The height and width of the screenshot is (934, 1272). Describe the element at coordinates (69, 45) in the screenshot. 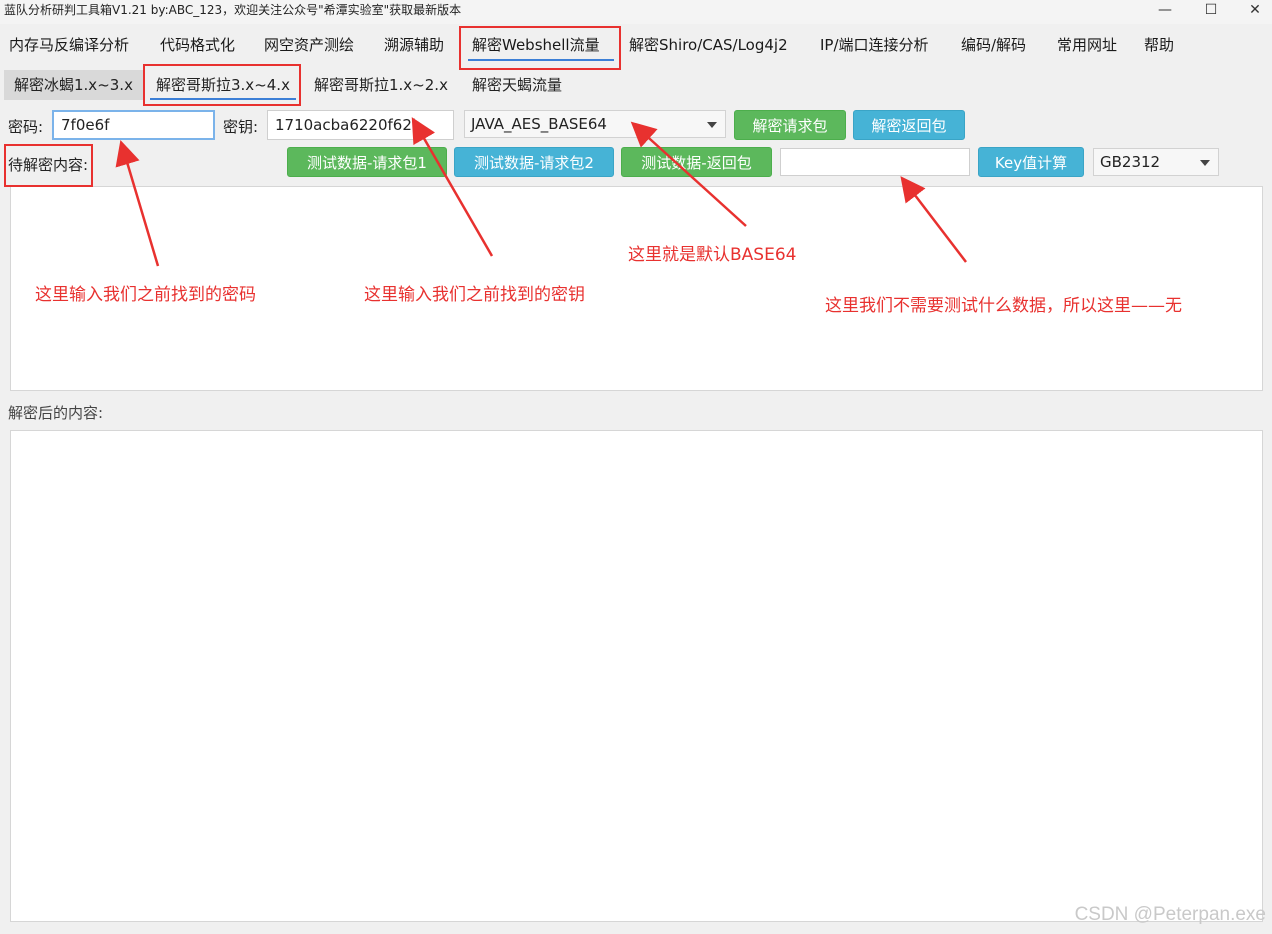

I see `menu-memshell-decompile: 内存马反编译分析` at that location.